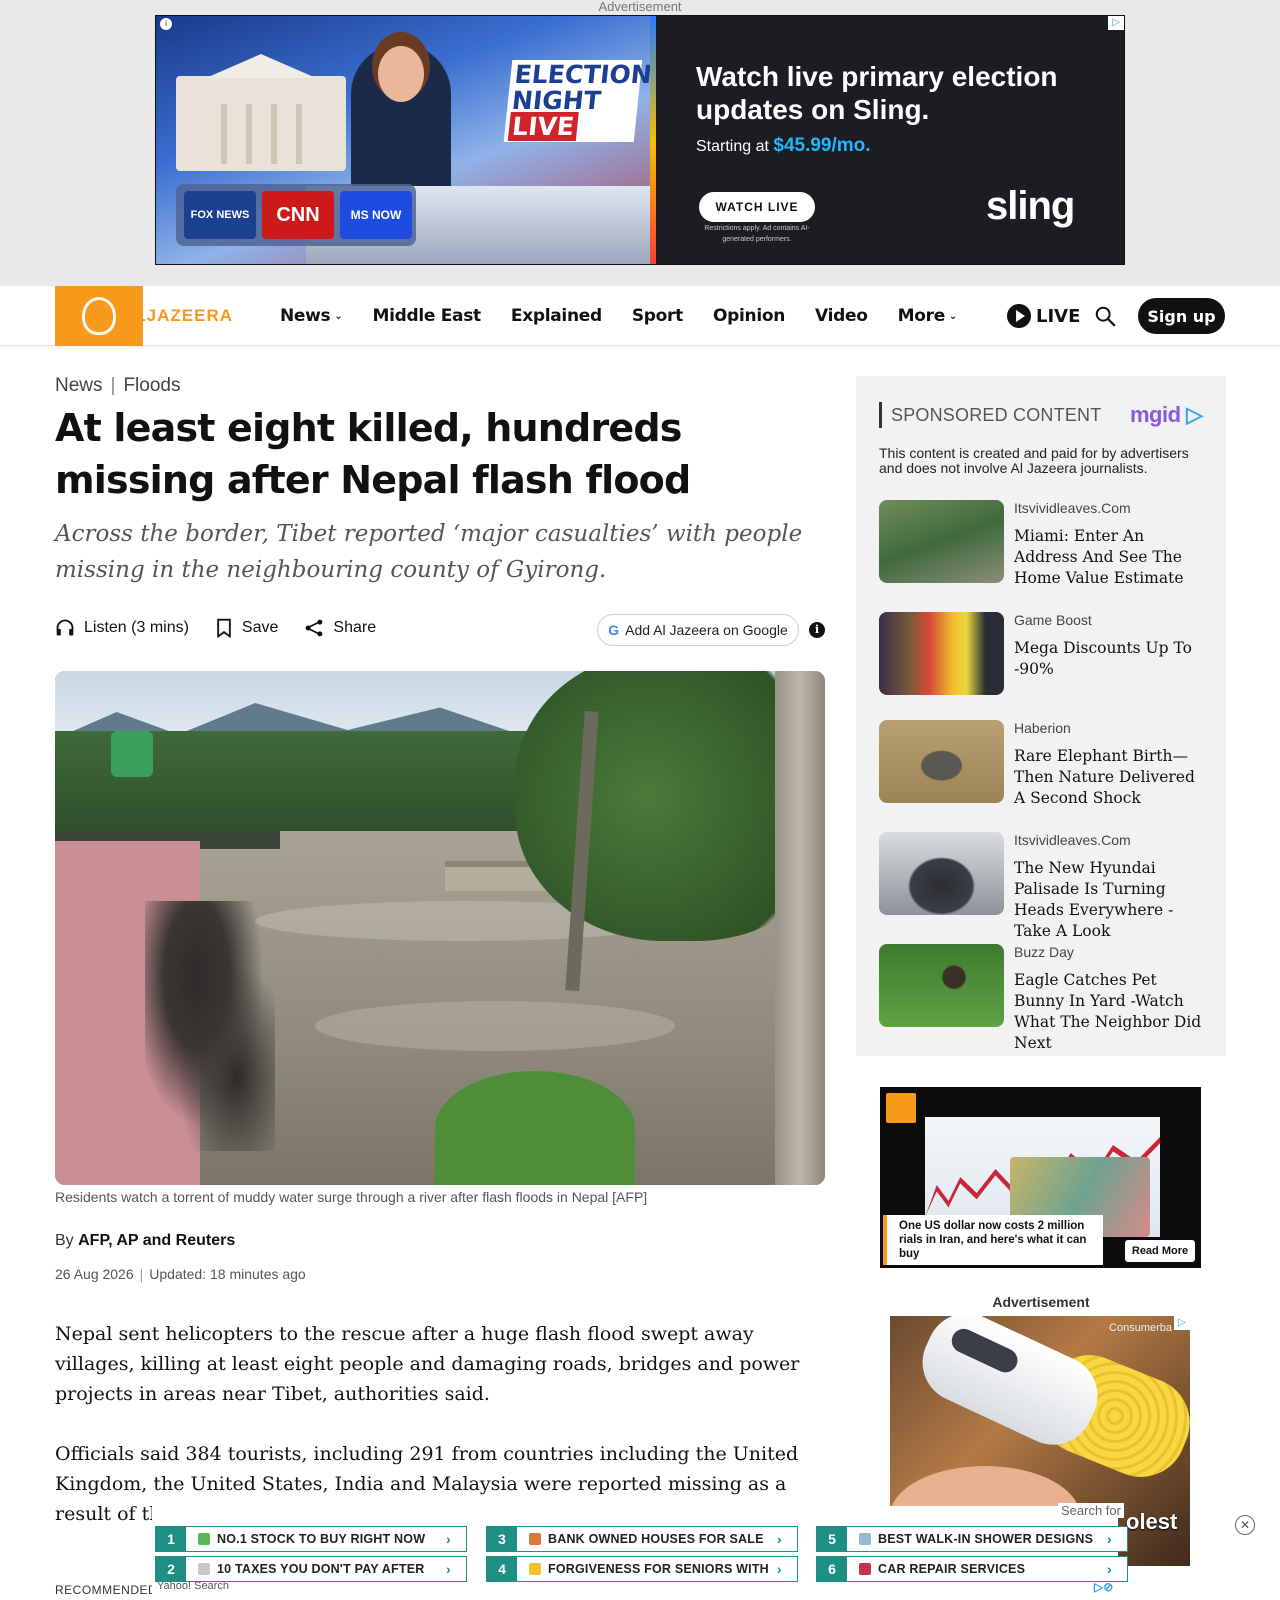  What do you see at coordinates (1181, 316) in the screenshot?
I see `sign-up-button: Sign up` at bounding box center [1181, 316].